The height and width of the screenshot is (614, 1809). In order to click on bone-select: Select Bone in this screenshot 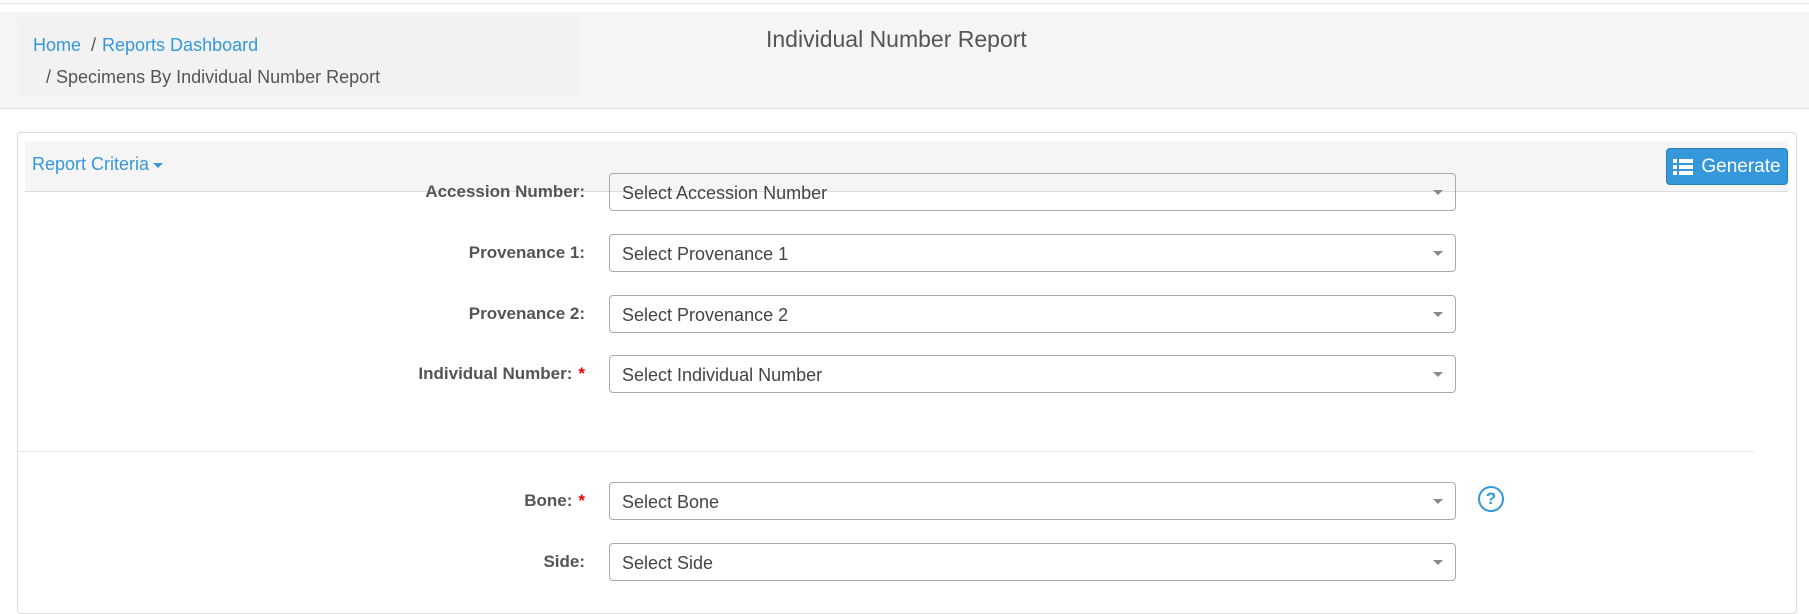, I will do `click(1032, 501)`.